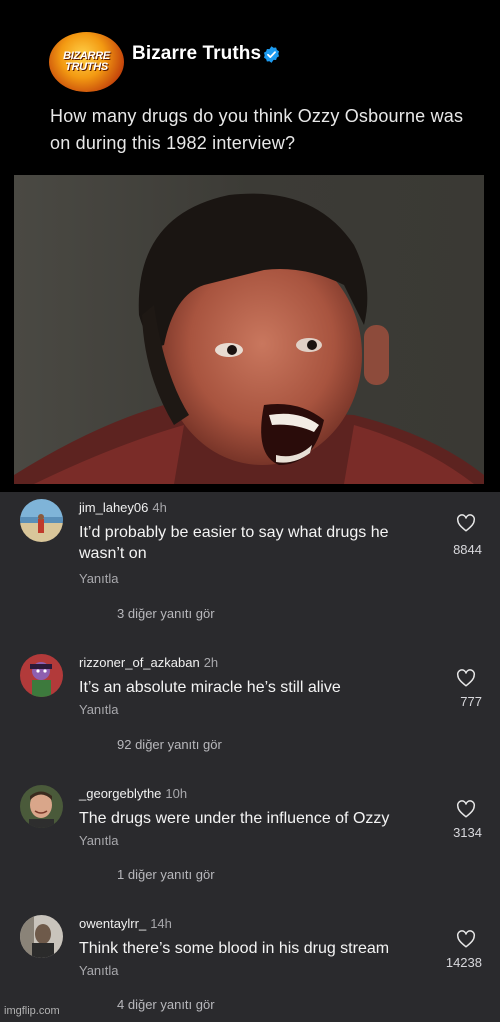 The width and height of the screenshot is (500, 1022). I want to click on comment-time: 2h, so click(211, 662).